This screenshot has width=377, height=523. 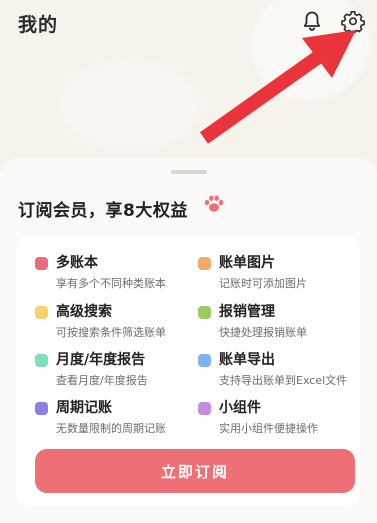 What do you see at coordinates (115, 272) in the screenshot?
I see `benefit-item: 多账本 享有多个不同种类账本` at bounding box center [115, 272].